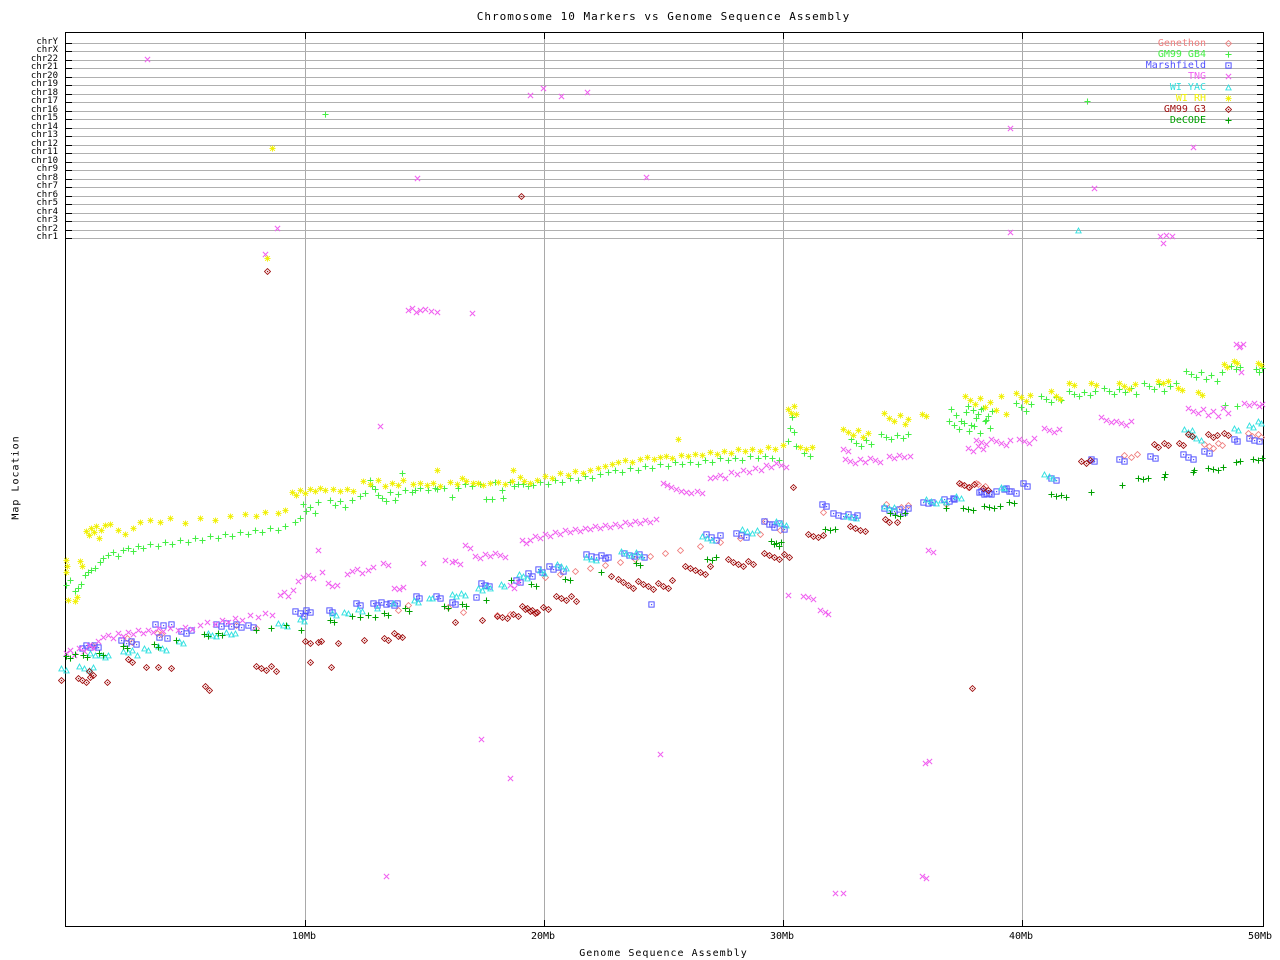  I want to click on chromosome-line-left-tick, so click(69, 221).